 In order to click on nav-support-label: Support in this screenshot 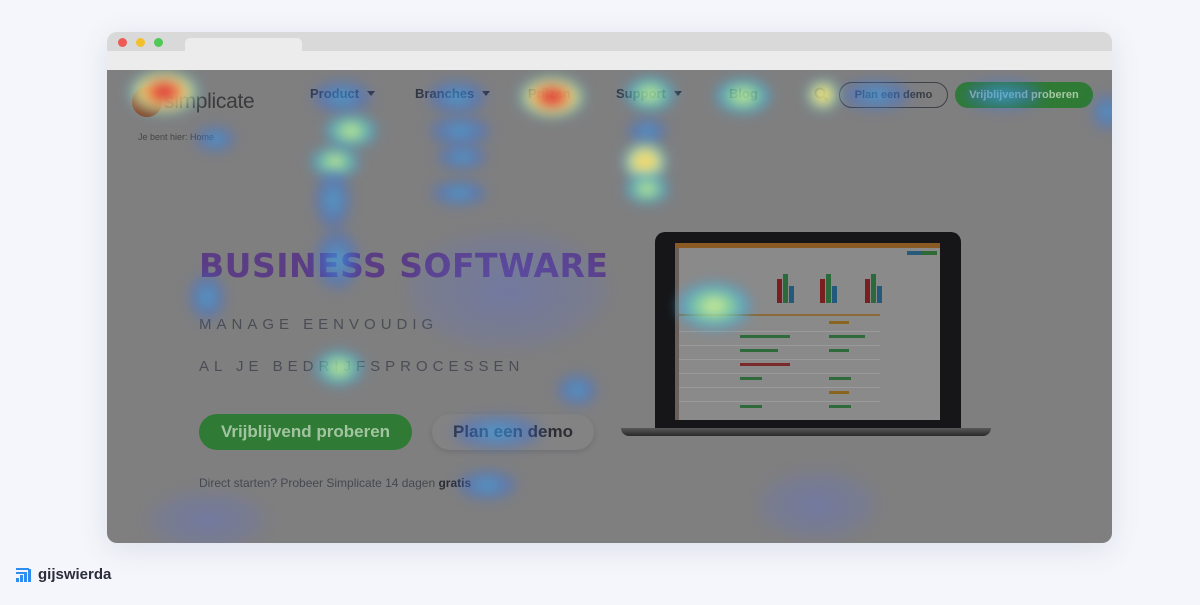, I will do `click(641, 93)`.